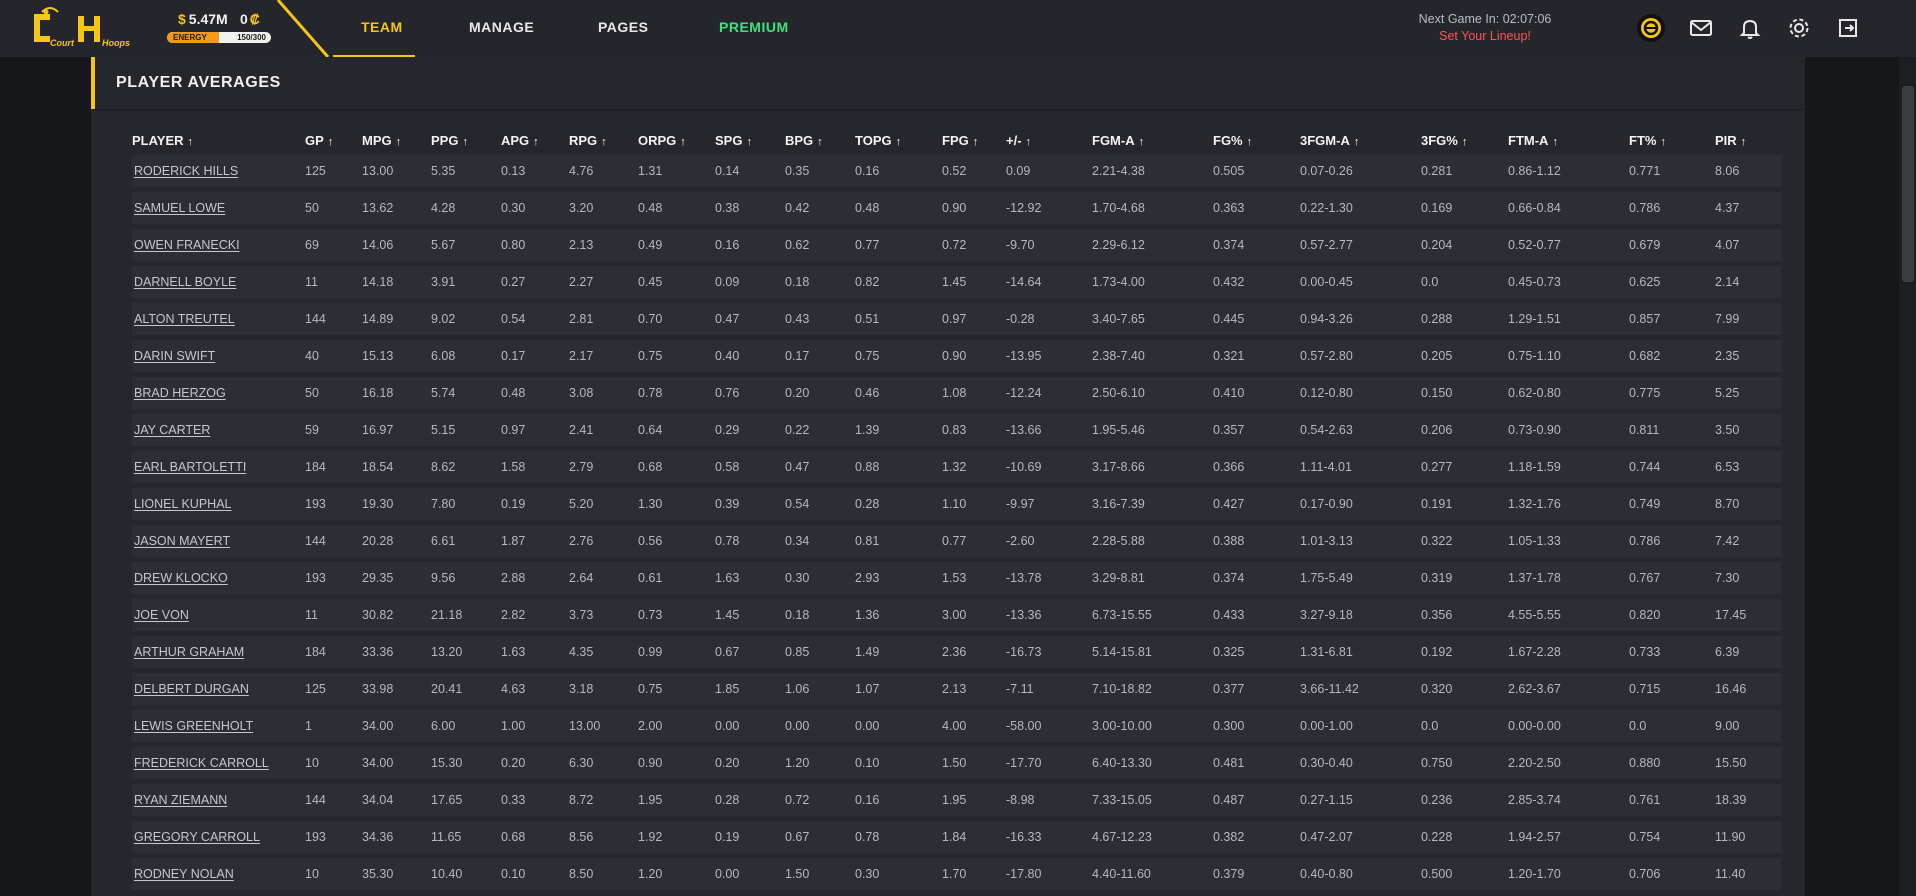  Describe the element at coordinates (1672, 800) in the screenshot. I see `stat-cell: 0.761` at that location.